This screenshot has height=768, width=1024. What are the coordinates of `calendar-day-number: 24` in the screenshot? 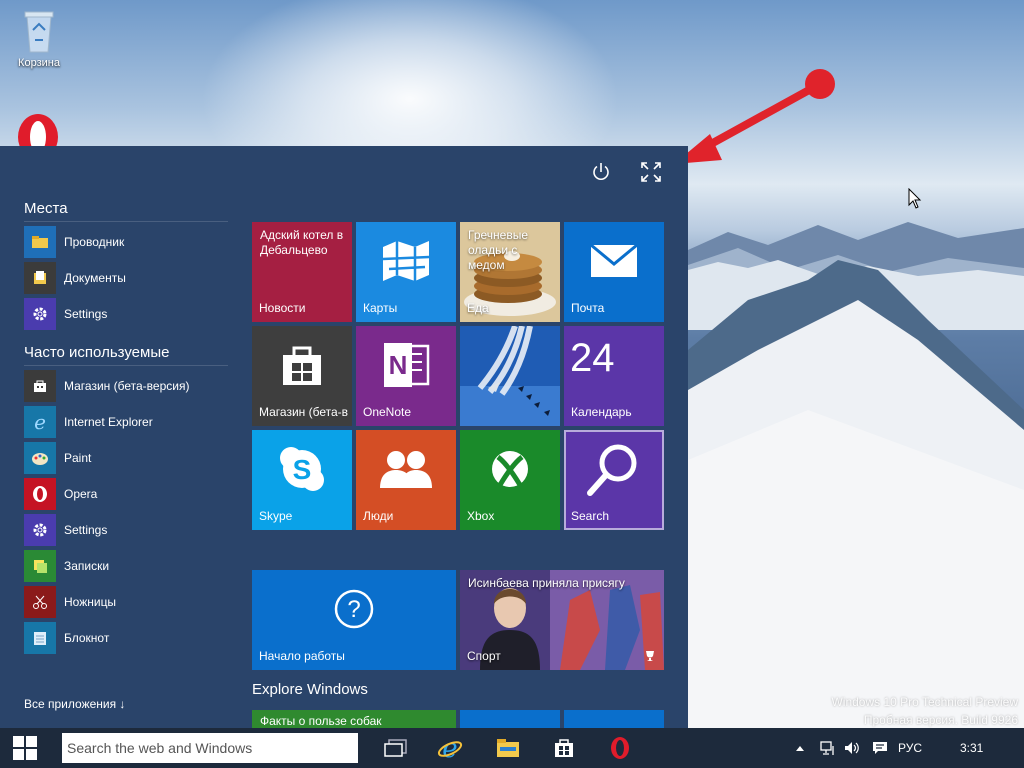 It's located at (592, 358).